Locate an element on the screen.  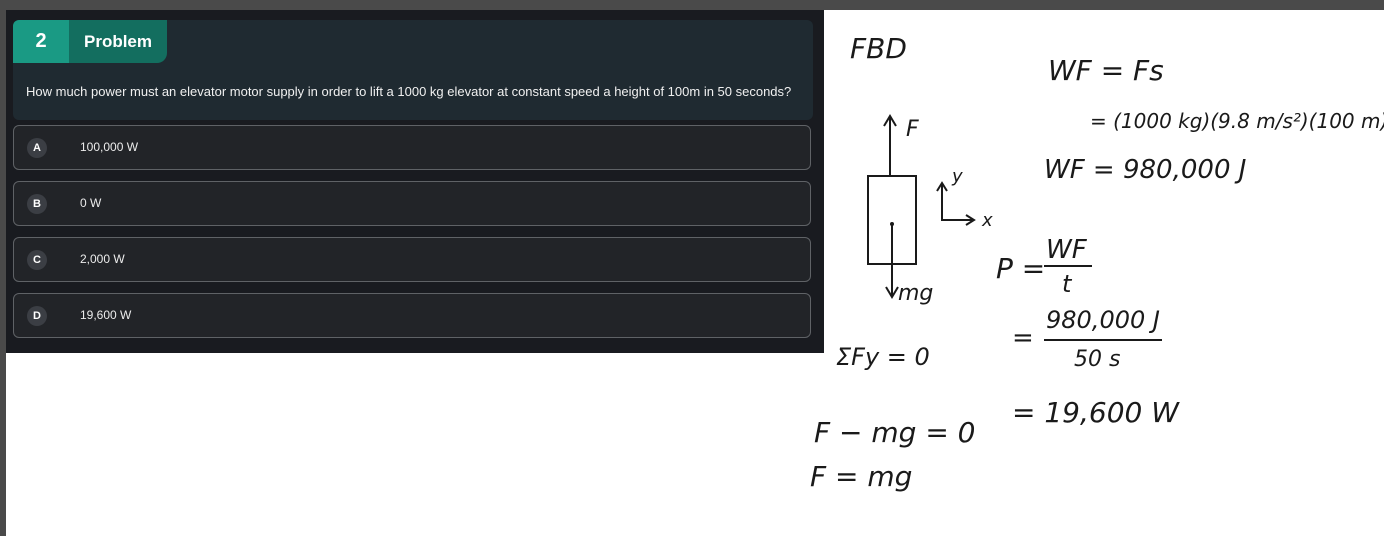
power-result: = 19,600 W is located at coordinates (1096, 412).